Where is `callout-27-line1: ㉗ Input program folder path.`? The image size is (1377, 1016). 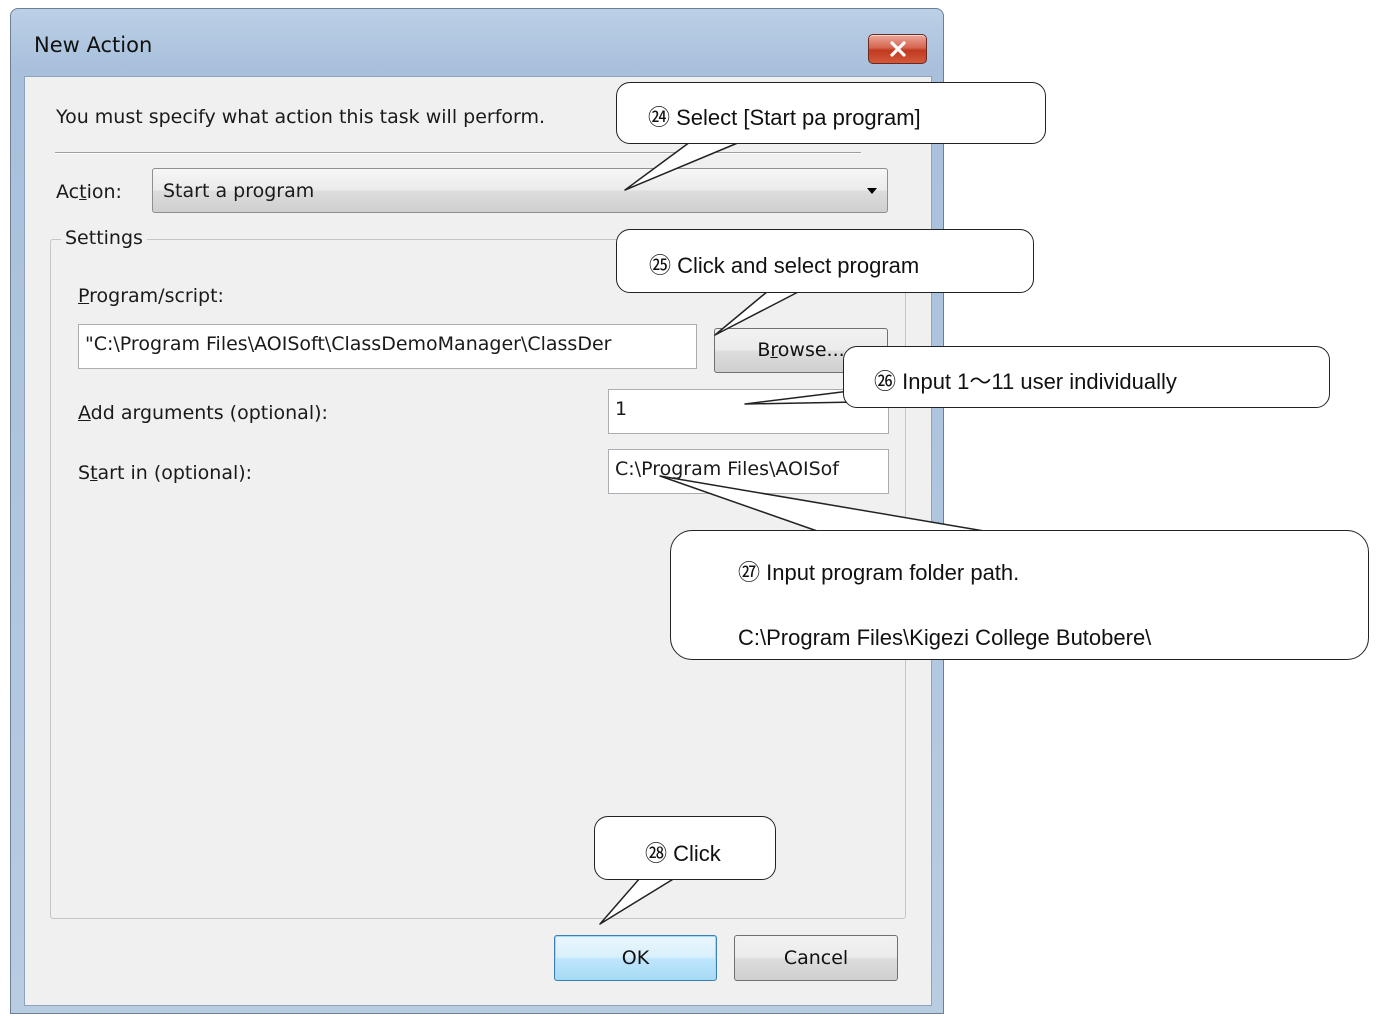 callout-27-line1: ㉗ Input program folder path. is located at coordinates (879, 572).